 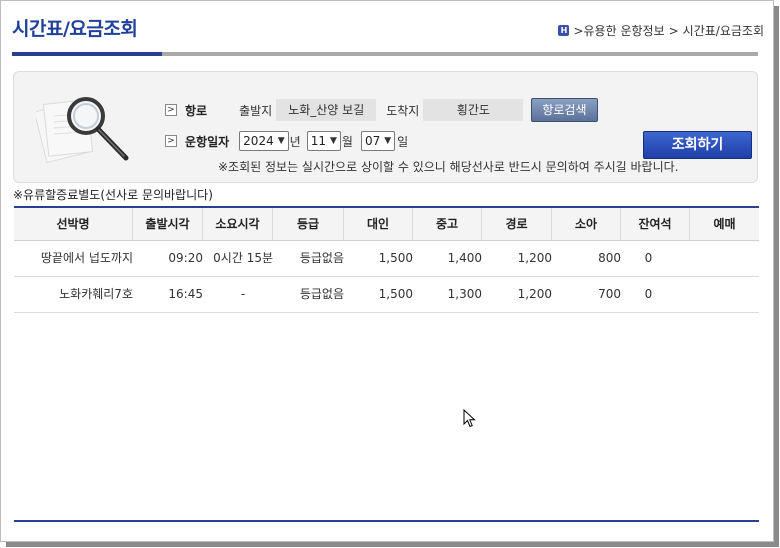 What do you see at coordinates (469, 418) in the screenshot?
I see `mouse-cursor-icon` at bounding box center [469, 418].